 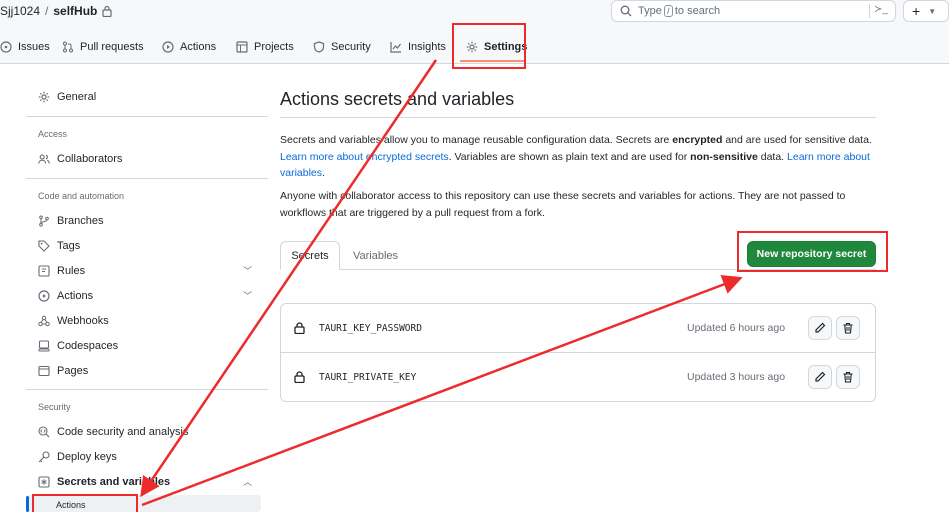 I want to click on sidebar-item-codespaces: Codespaces, so click(x=78, y=346).